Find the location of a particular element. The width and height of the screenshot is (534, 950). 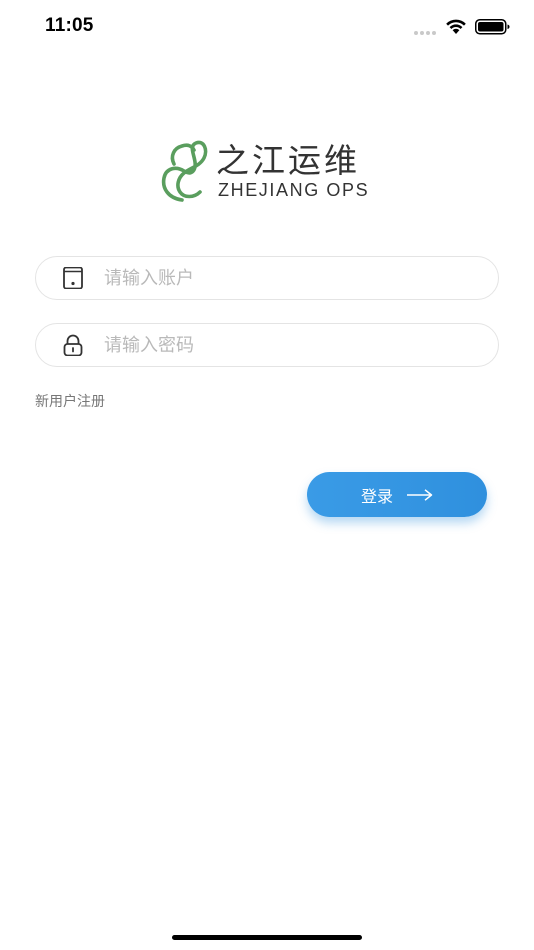

app-logo: 之江运维 ZHEJIANG OPS is located at coordinates (275, 173).